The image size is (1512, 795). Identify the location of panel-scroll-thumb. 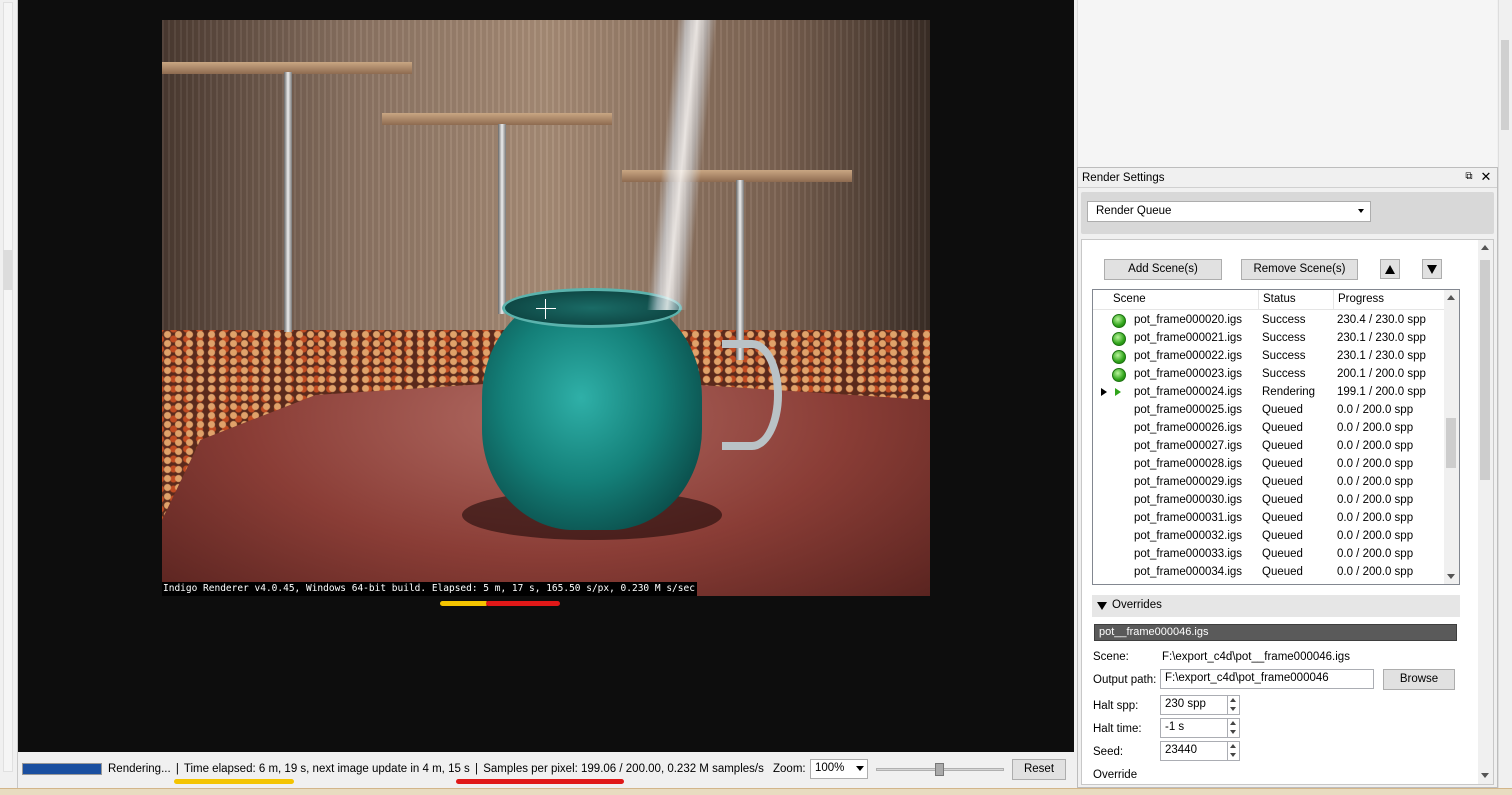
(1485, 370).